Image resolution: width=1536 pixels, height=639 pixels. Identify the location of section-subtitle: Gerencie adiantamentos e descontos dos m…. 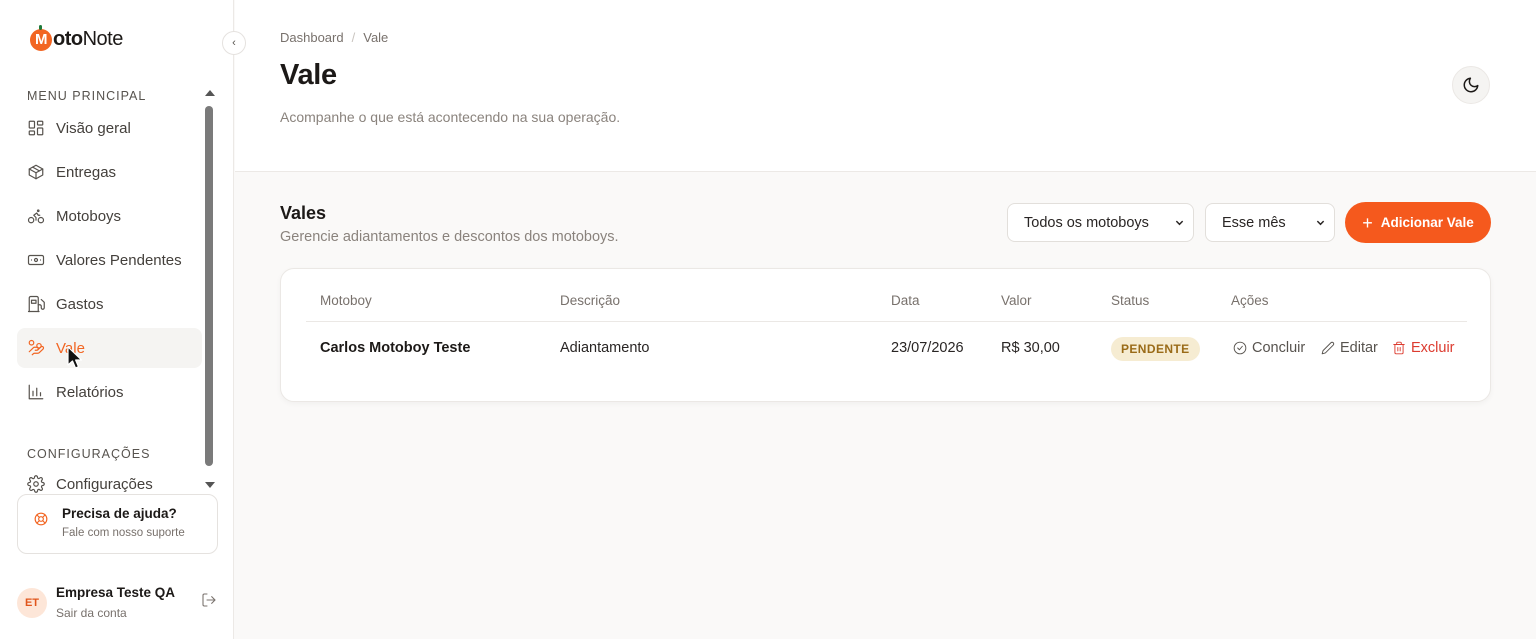
(449, 237).